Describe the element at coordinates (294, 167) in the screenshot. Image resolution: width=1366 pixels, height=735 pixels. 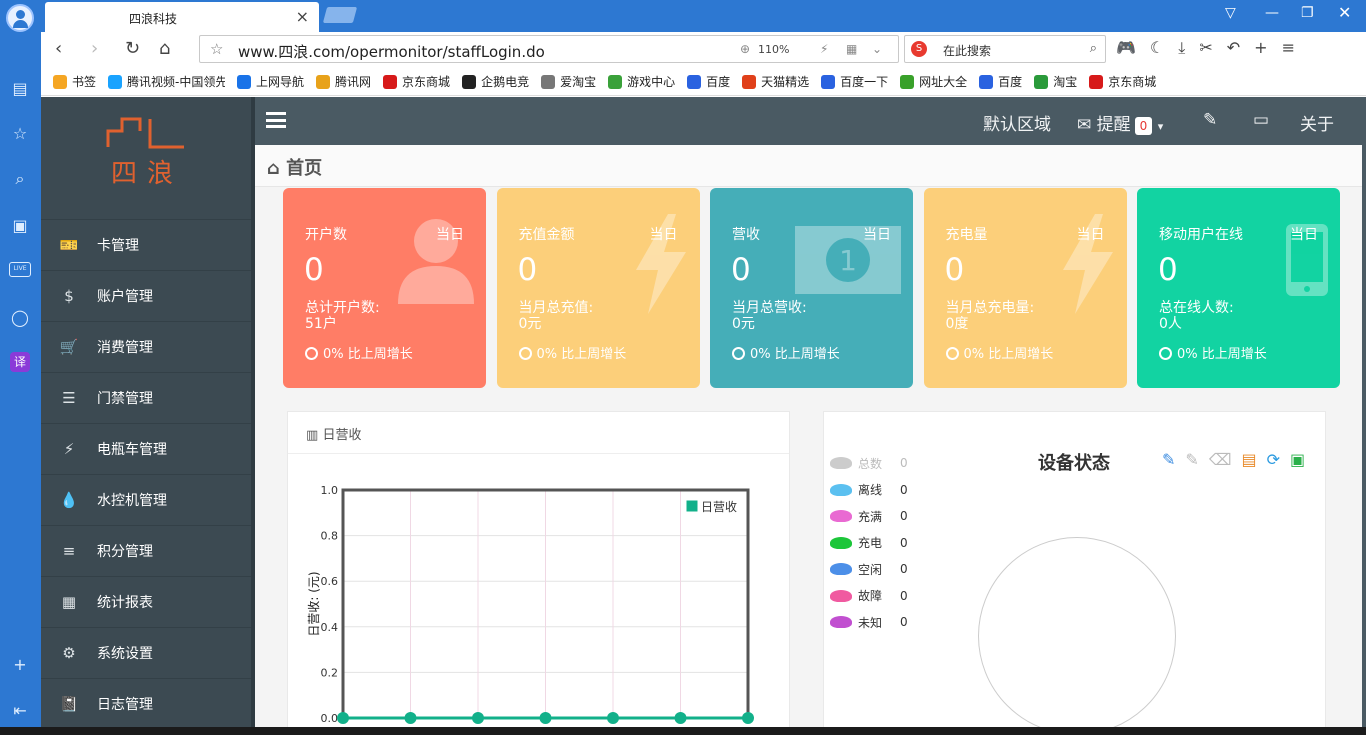
I see `breadcrumb-home: ⌂ 首页` at that location.